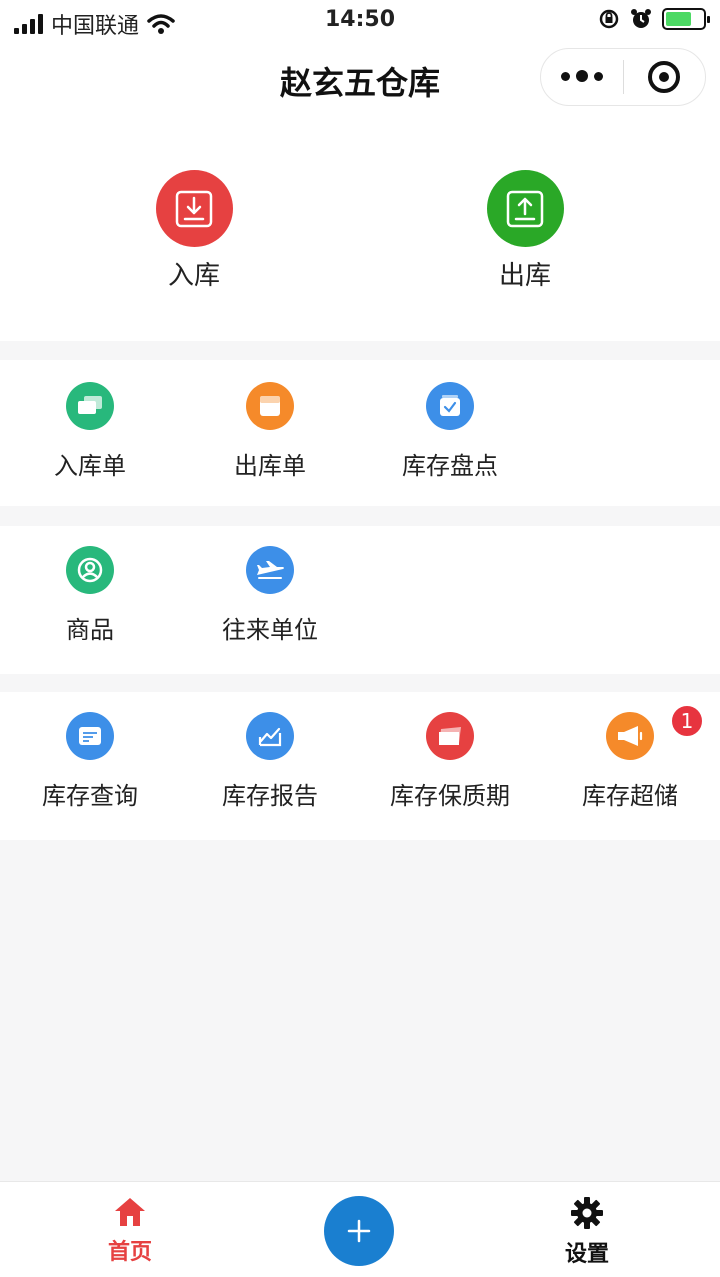  What do you see at coordinates (360, 20) in the screenshot?
I see `status-bar: 中国联通 14:50` at bounding box center [360, 20].